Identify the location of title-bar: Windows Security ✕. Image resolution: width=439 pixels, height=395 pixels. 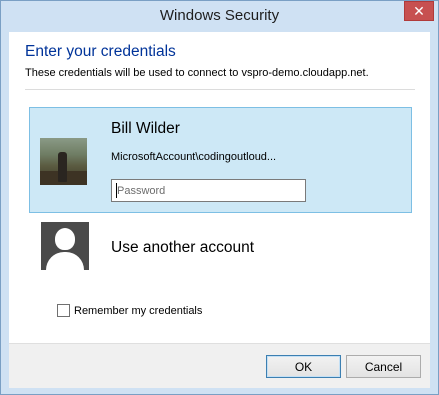
(219, 16).